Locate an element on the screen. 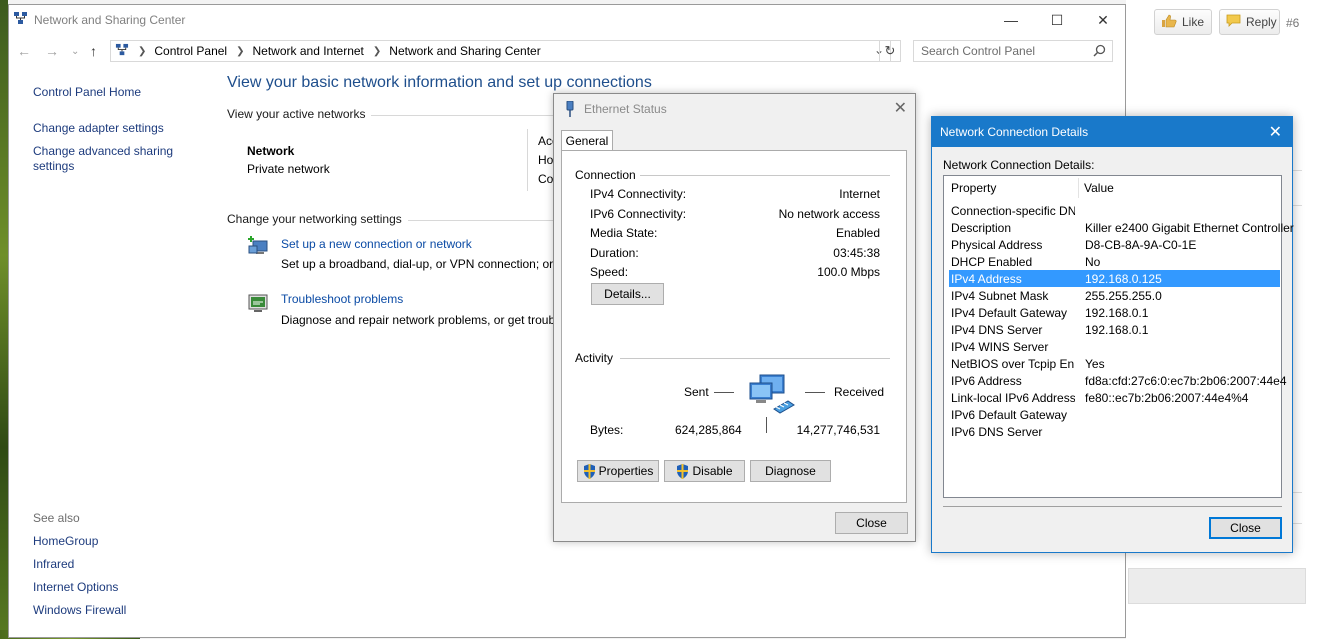 The image size is (1324, 639). list-item: IPv4 Address 192.168.0.125 is located at coordinates (1114, 278).